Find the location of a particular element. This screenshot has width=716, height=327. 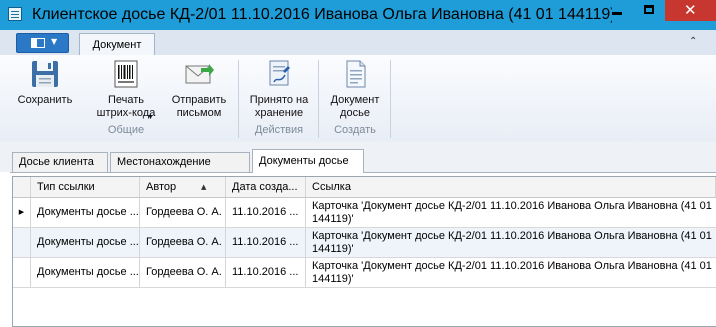

app-menu-icon is located at coordinates (38, 43).